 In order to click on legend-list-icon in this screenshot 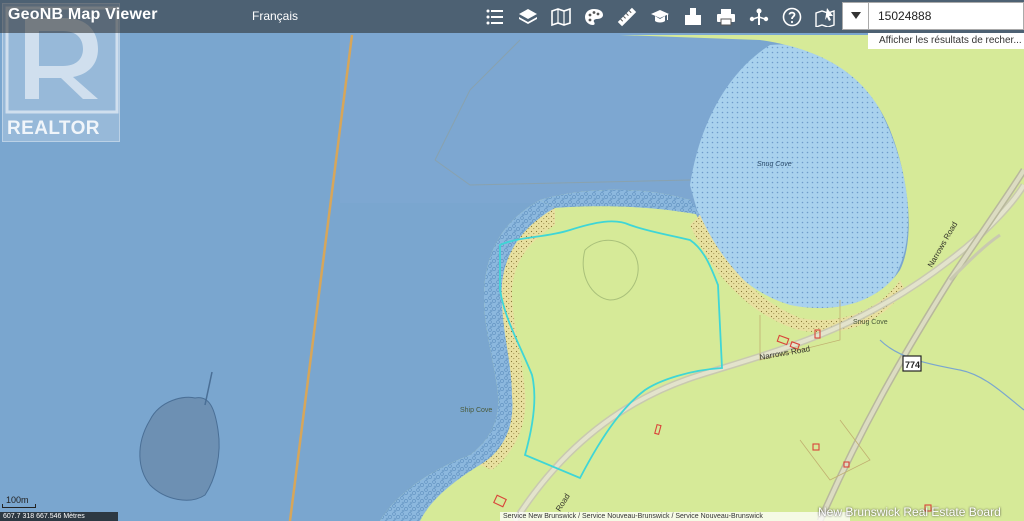, I will do `click(494, 16)`.